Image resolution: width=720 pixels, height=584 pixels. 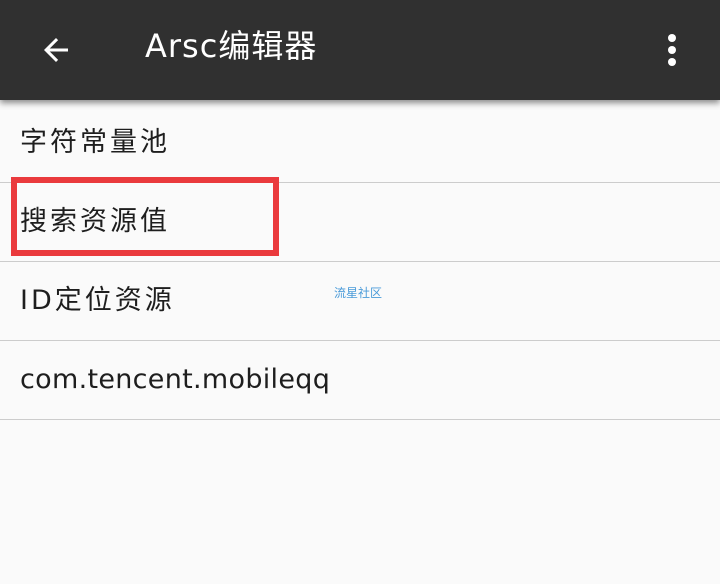 What do you see at coordinates (97, 300) in the screenshot?
I see `list-item-label: ID定位资源` at bounding box center [97, 300].